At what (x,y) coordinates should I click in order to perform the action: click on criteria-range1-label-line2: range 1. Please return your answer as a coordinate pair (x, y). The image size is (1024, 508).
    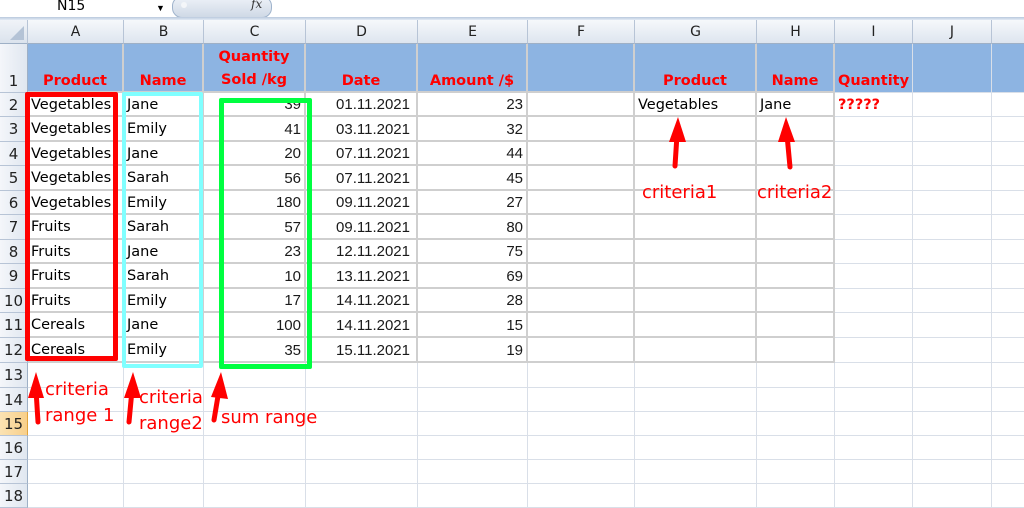
    Looking at the image, I should click on (80, 415).